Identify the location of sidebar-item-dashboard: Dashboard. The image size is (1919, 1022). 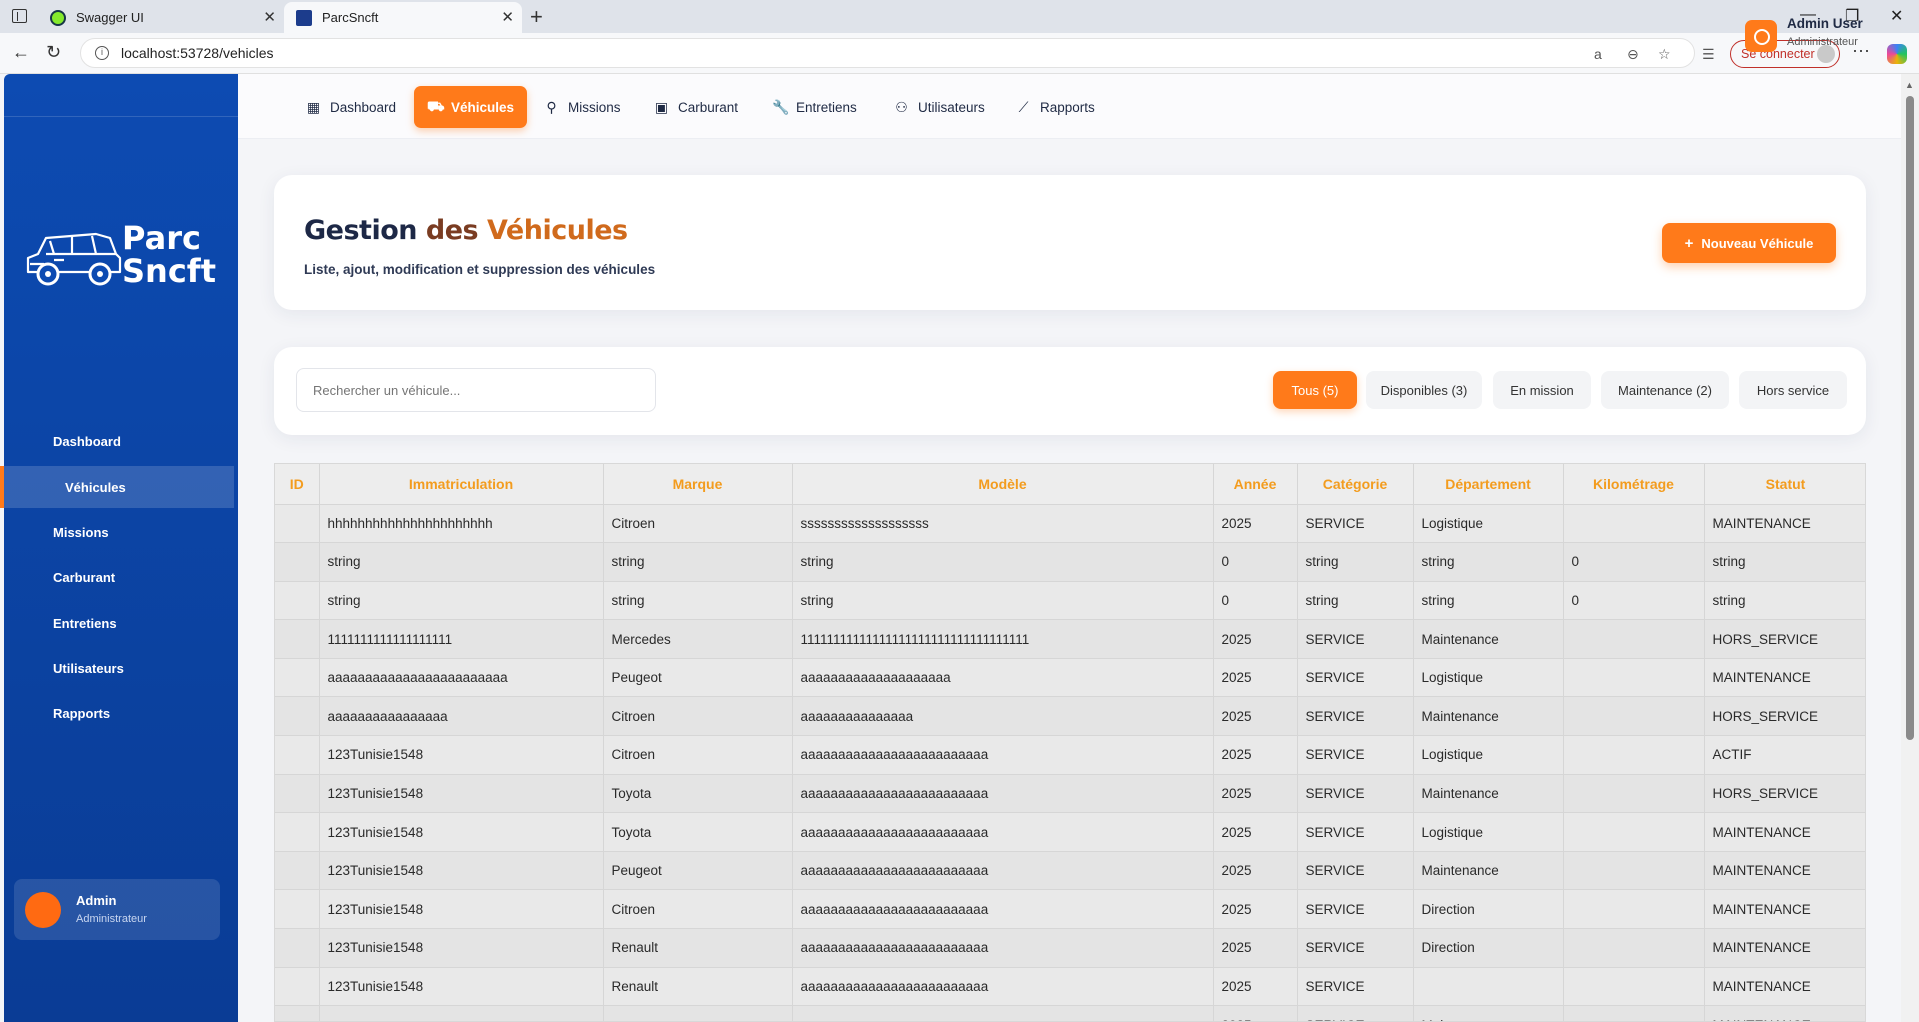
(117, 441).